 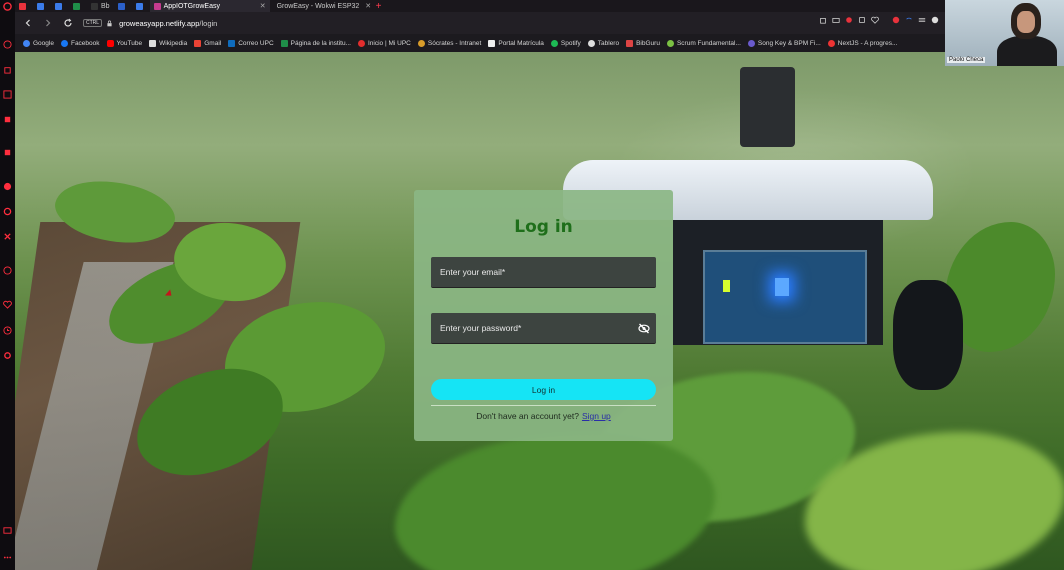 What do you see at coordinates (93, 23) in the screenshot?
I see `ctrl-badge: CTRL` at bounding box center [93, 23].